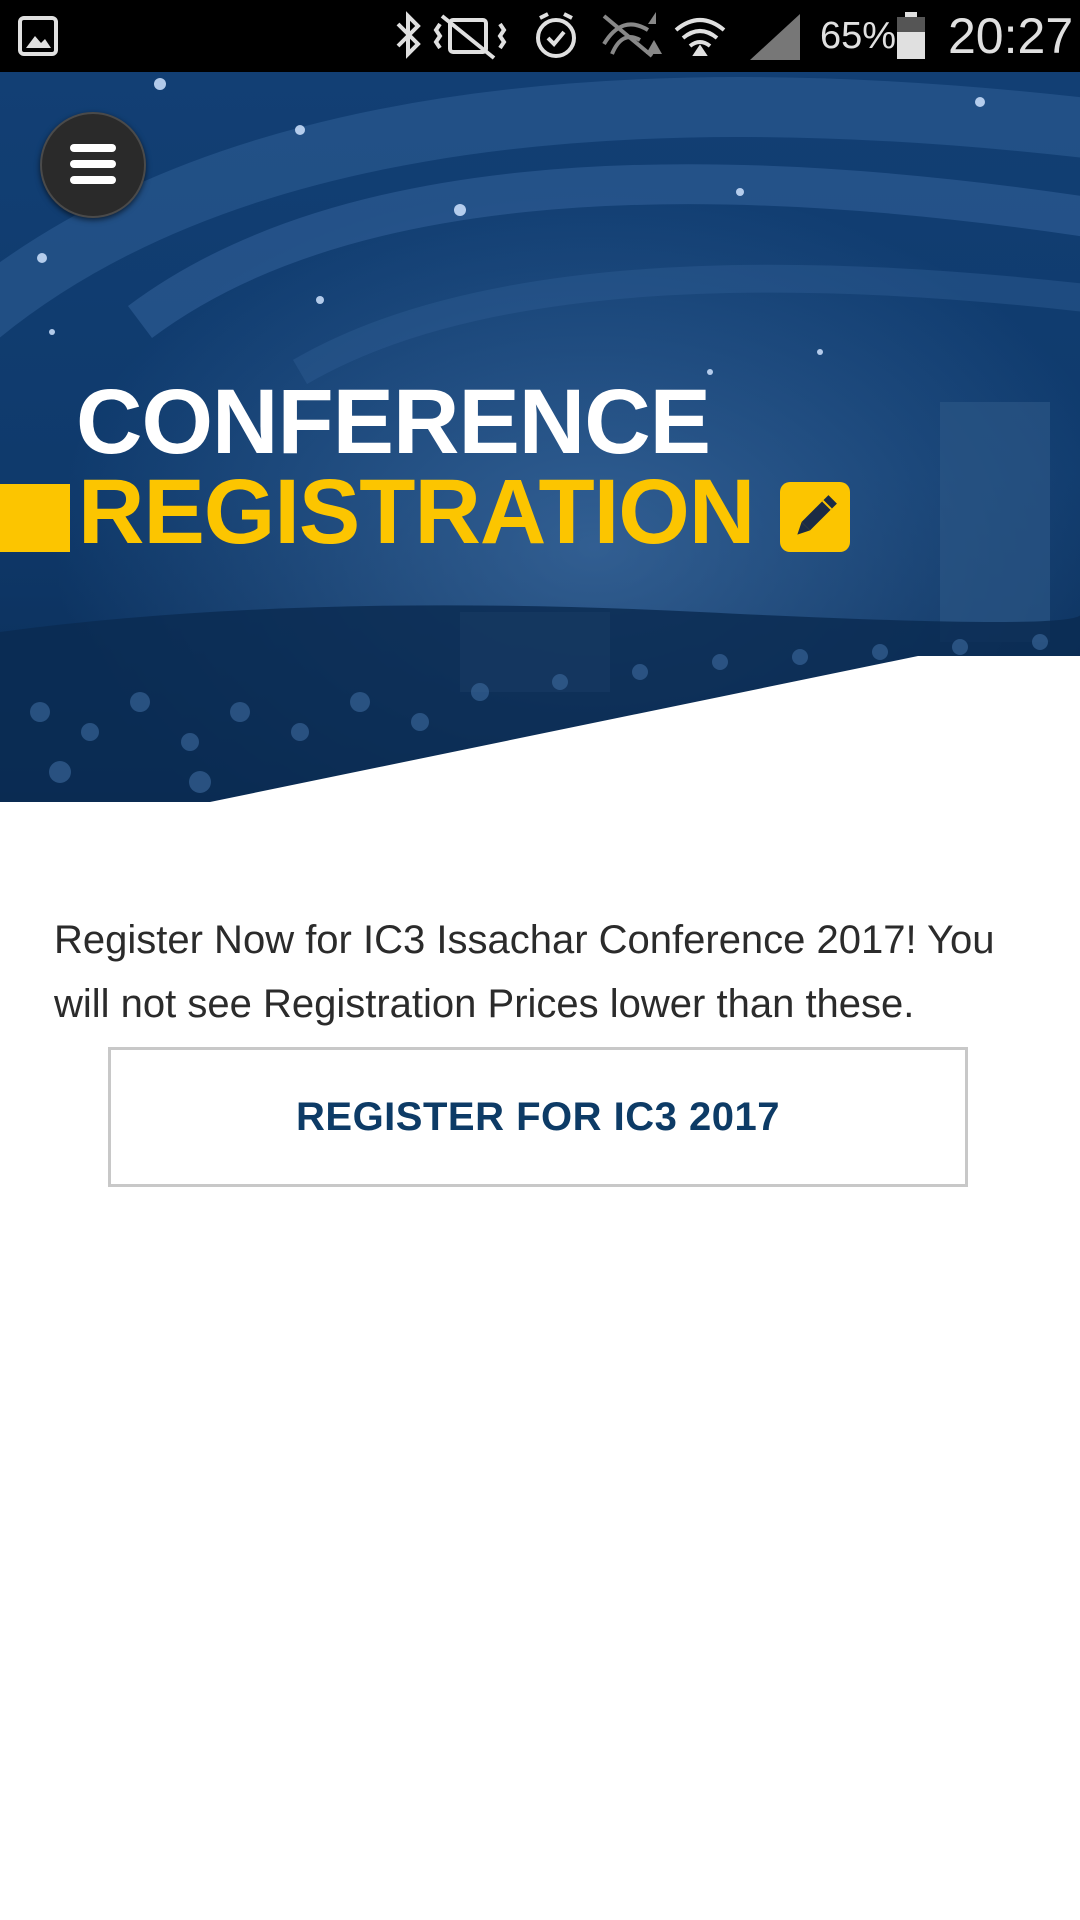 This screenshot has height=1920, width=1080. What do you see at coordinates (470, 37) in the screenshot?
I see `vibrate-mute-icon` at bounding box center [470, 37].